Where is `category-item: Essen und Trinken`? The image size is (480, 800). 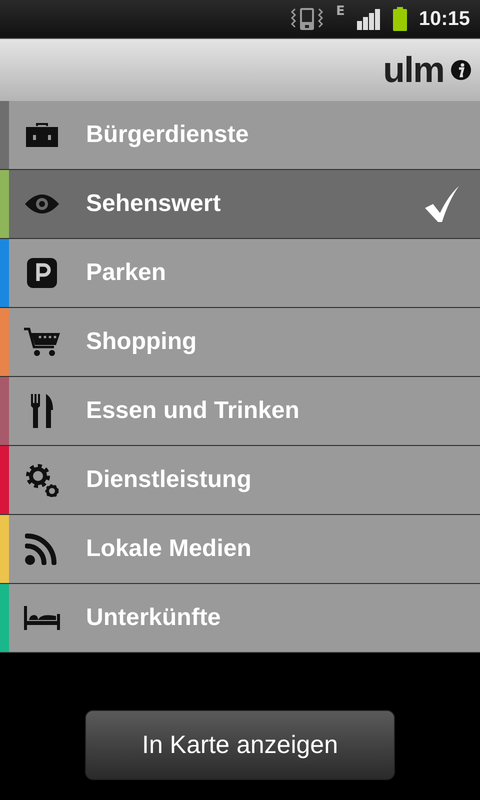
category-item: Essen und Trinken is located at coordinates (240, 411).